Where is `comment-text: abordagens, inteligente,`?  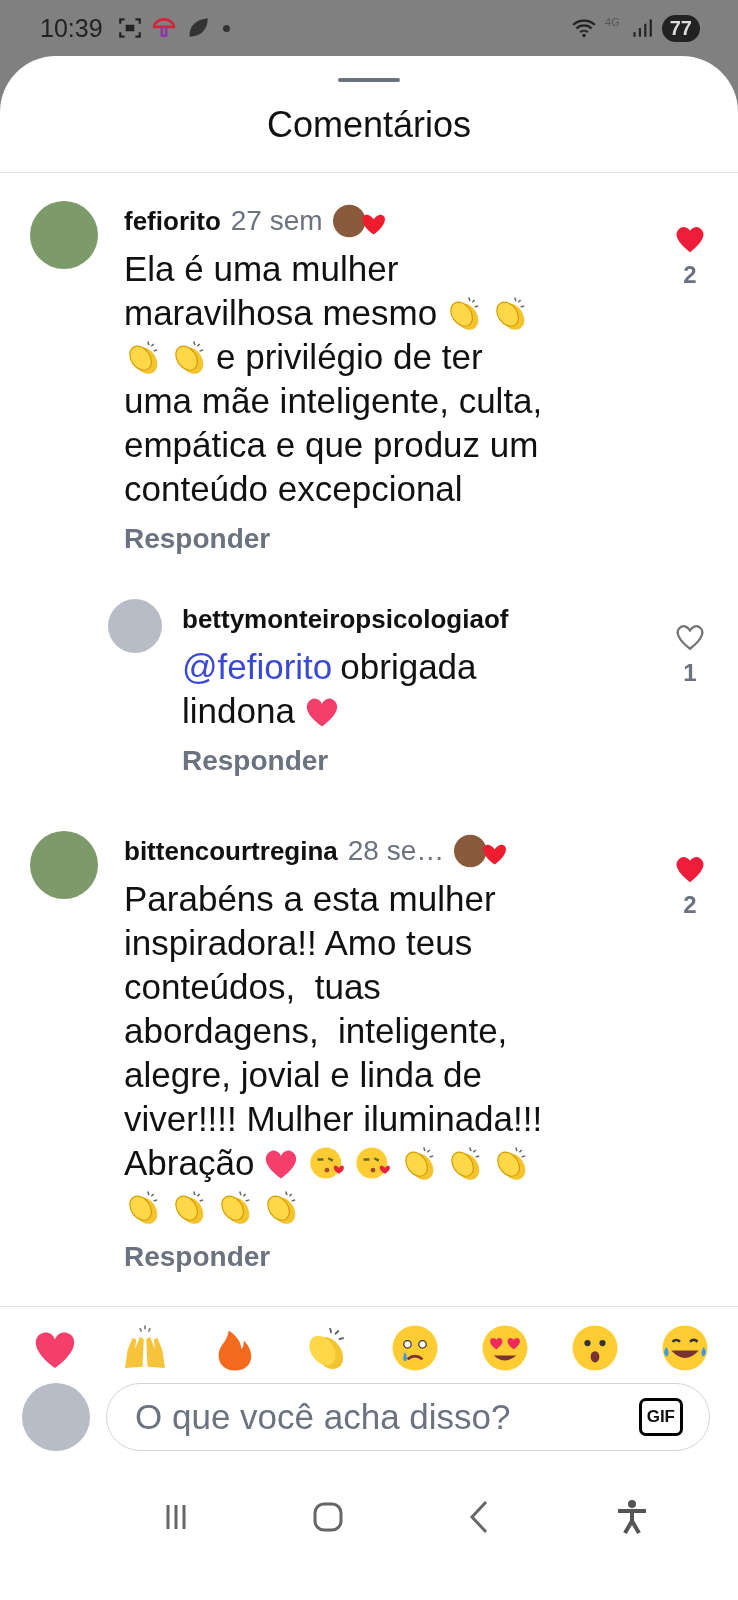
comment-text: abordagens, inteligente, is located at coordinates (316, 1031).